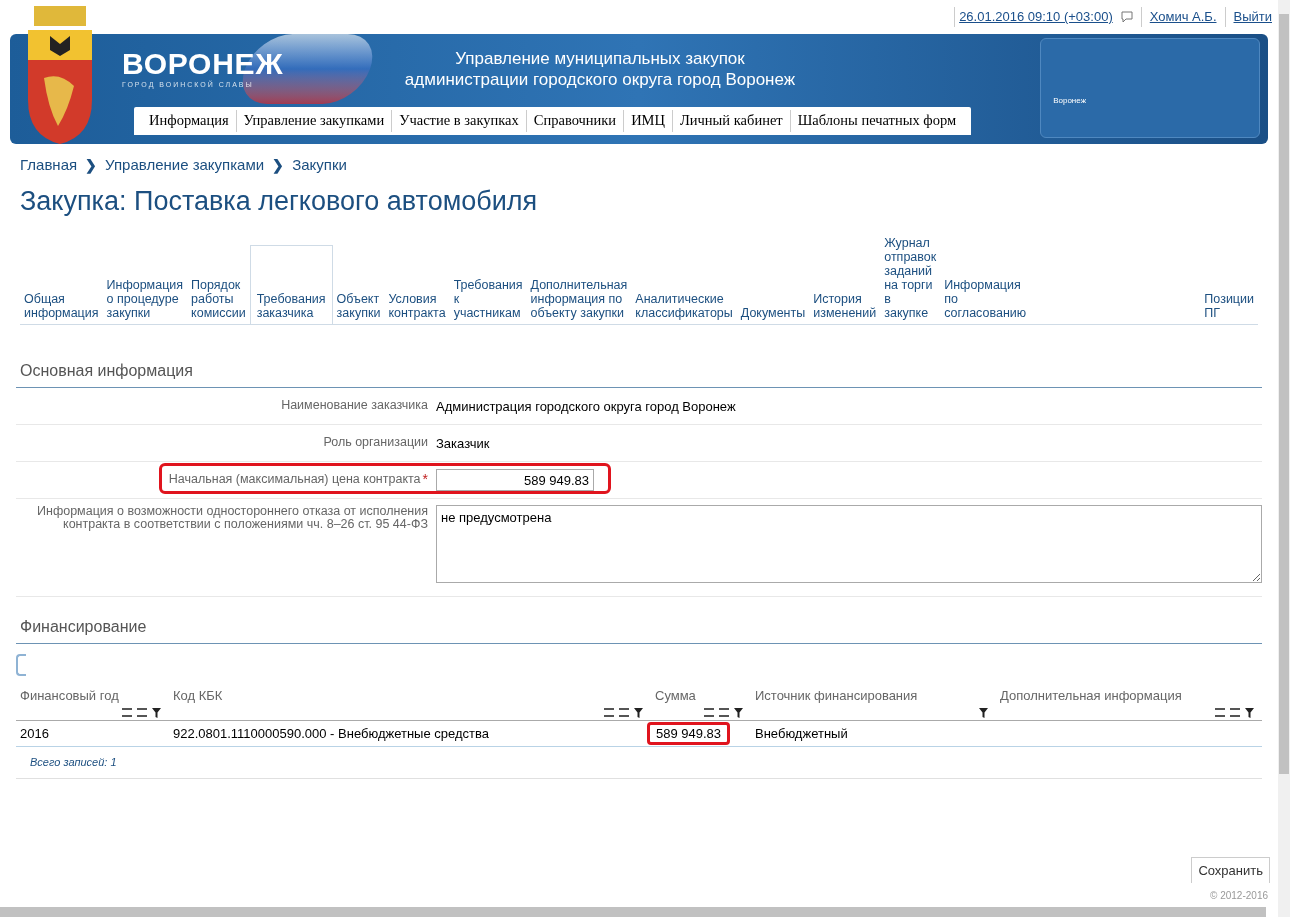 The width and height of the screenshot is (1290, 917). I want to click on field-label: Роль организации, so click(375, 442).